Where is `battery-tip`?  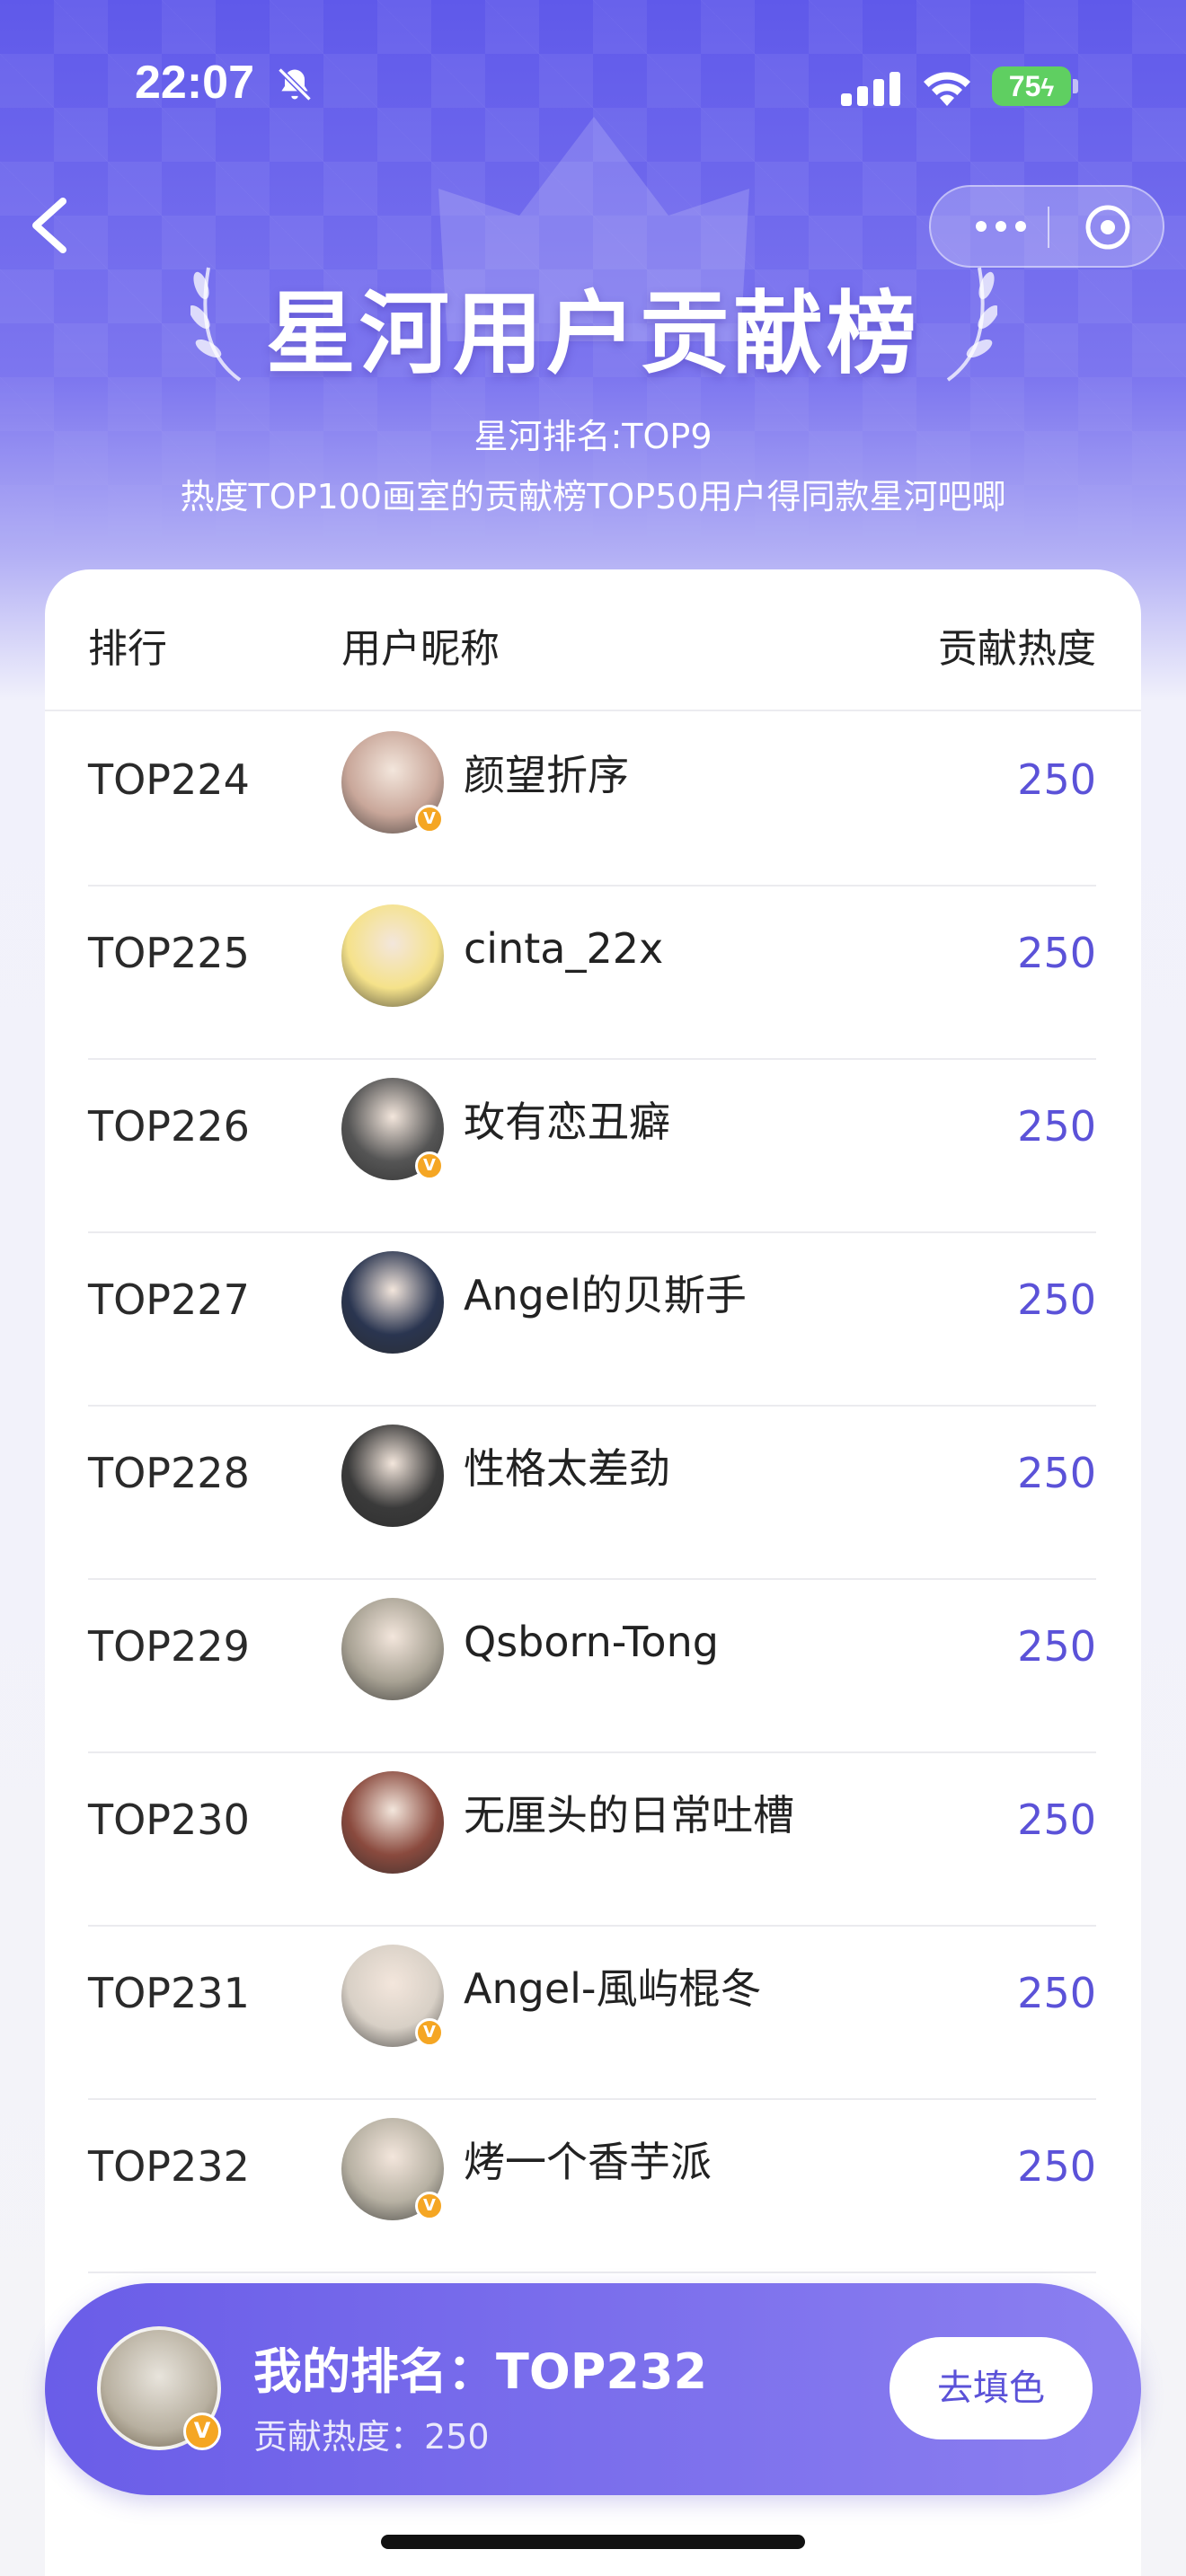
battery-tip is located at coordinates (1075, 86).